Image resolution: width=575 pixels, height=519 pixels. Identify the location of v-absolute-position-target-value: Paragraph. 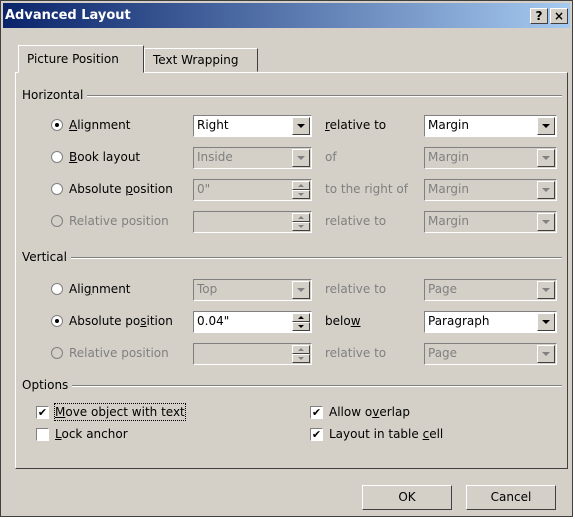
(459, 321).